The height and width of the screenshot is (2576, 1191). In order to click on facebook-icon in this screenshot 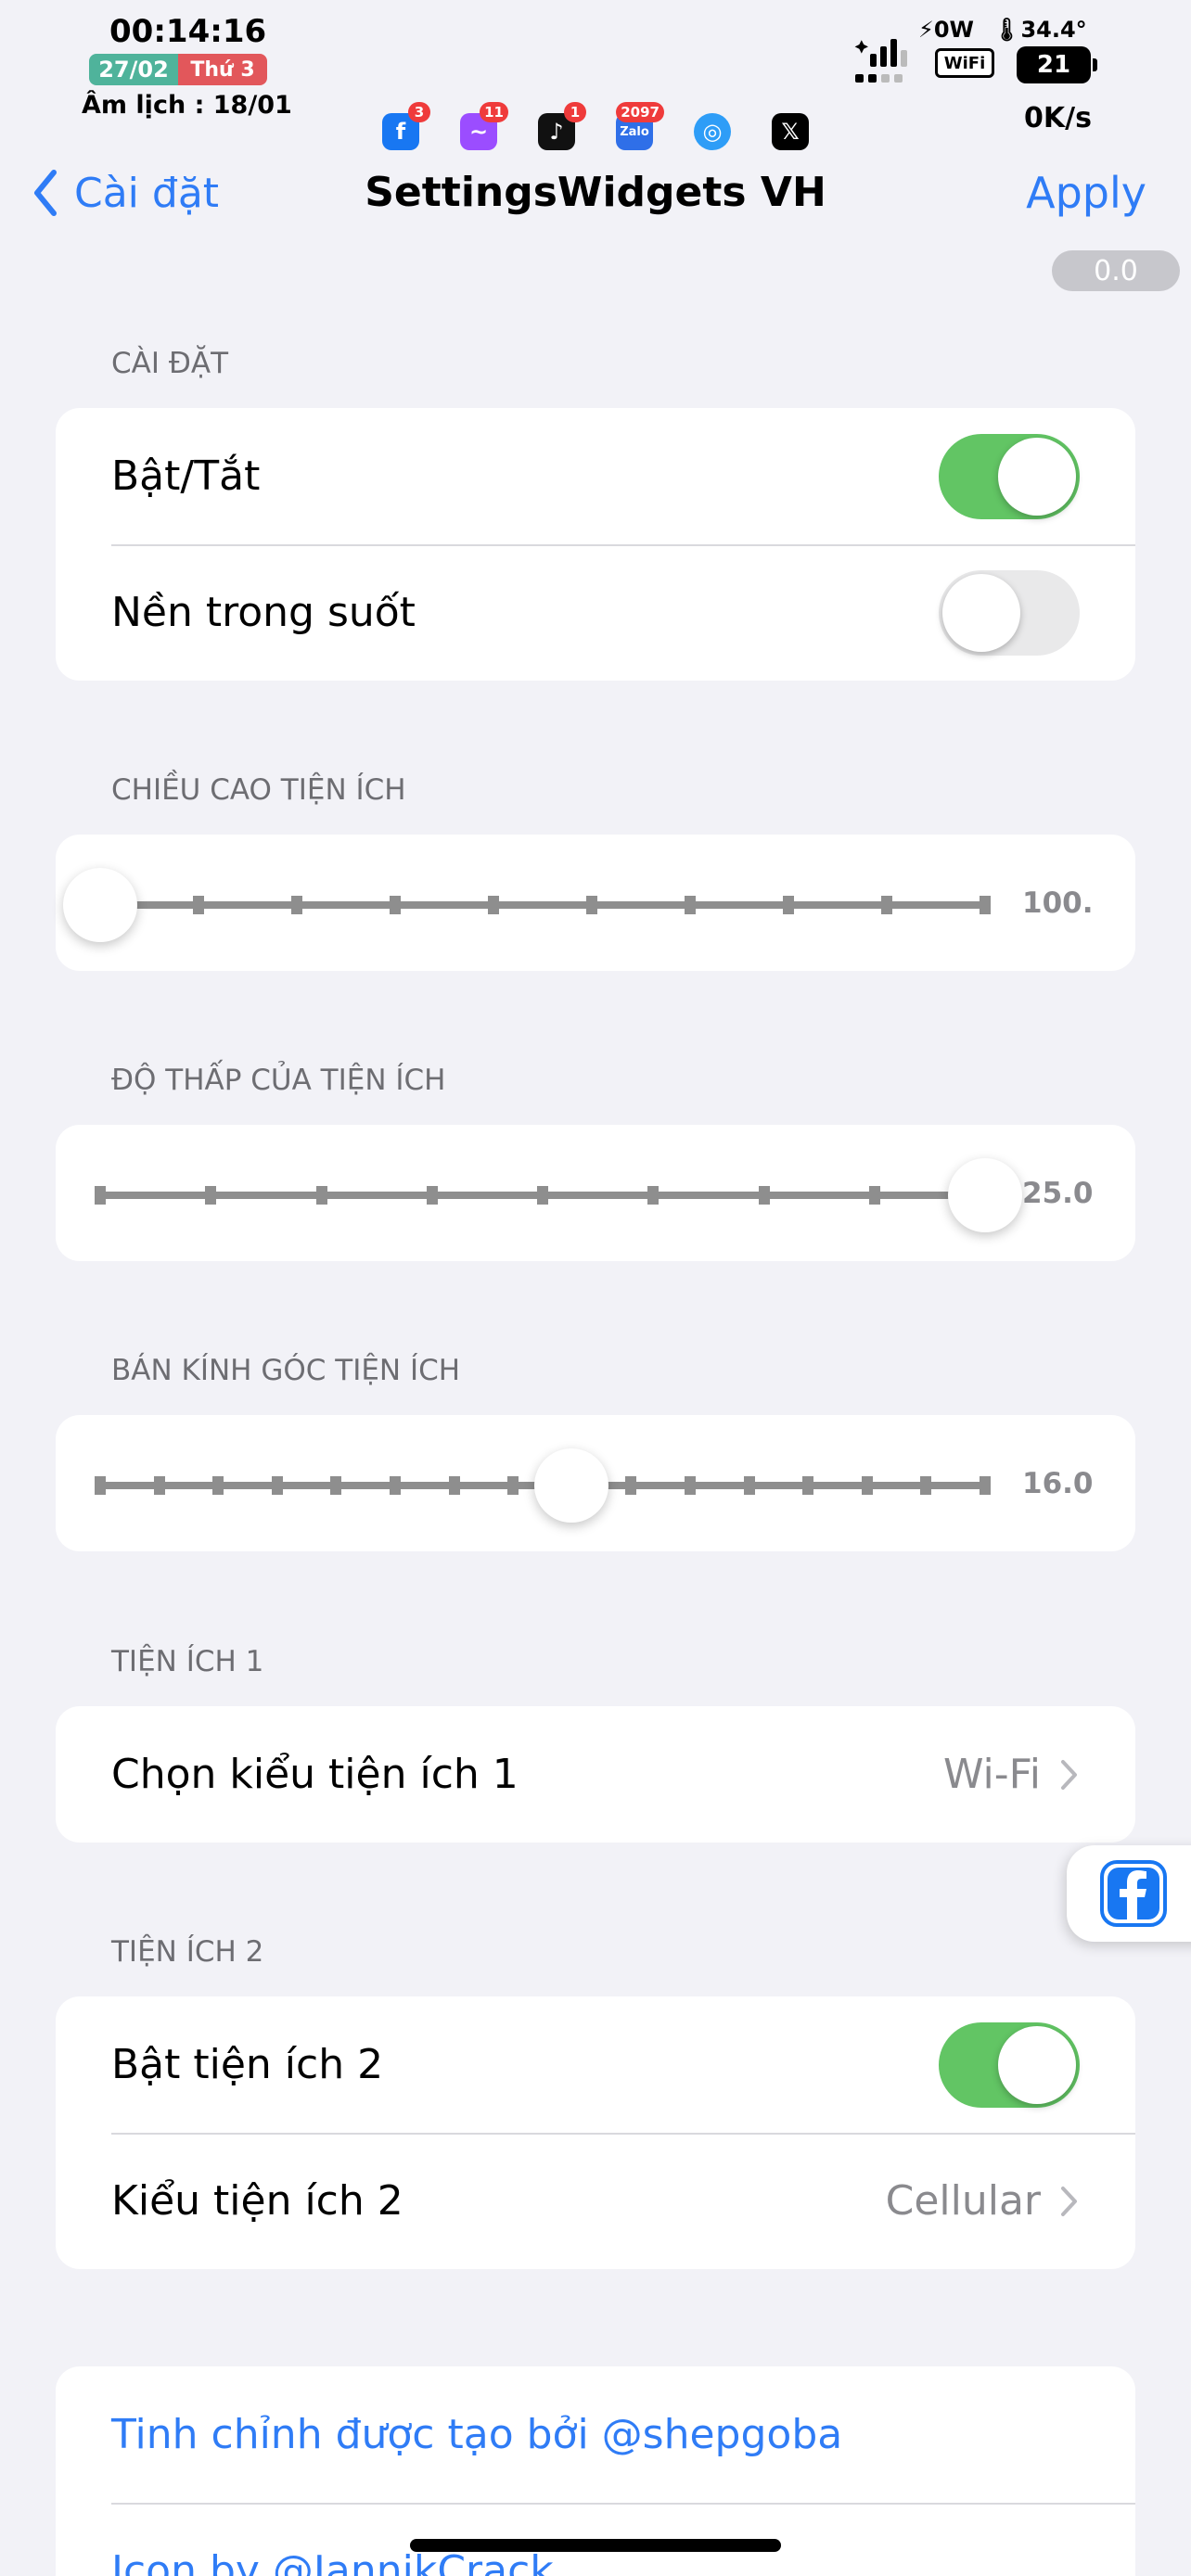, I will do `click(1133, 1893)`.